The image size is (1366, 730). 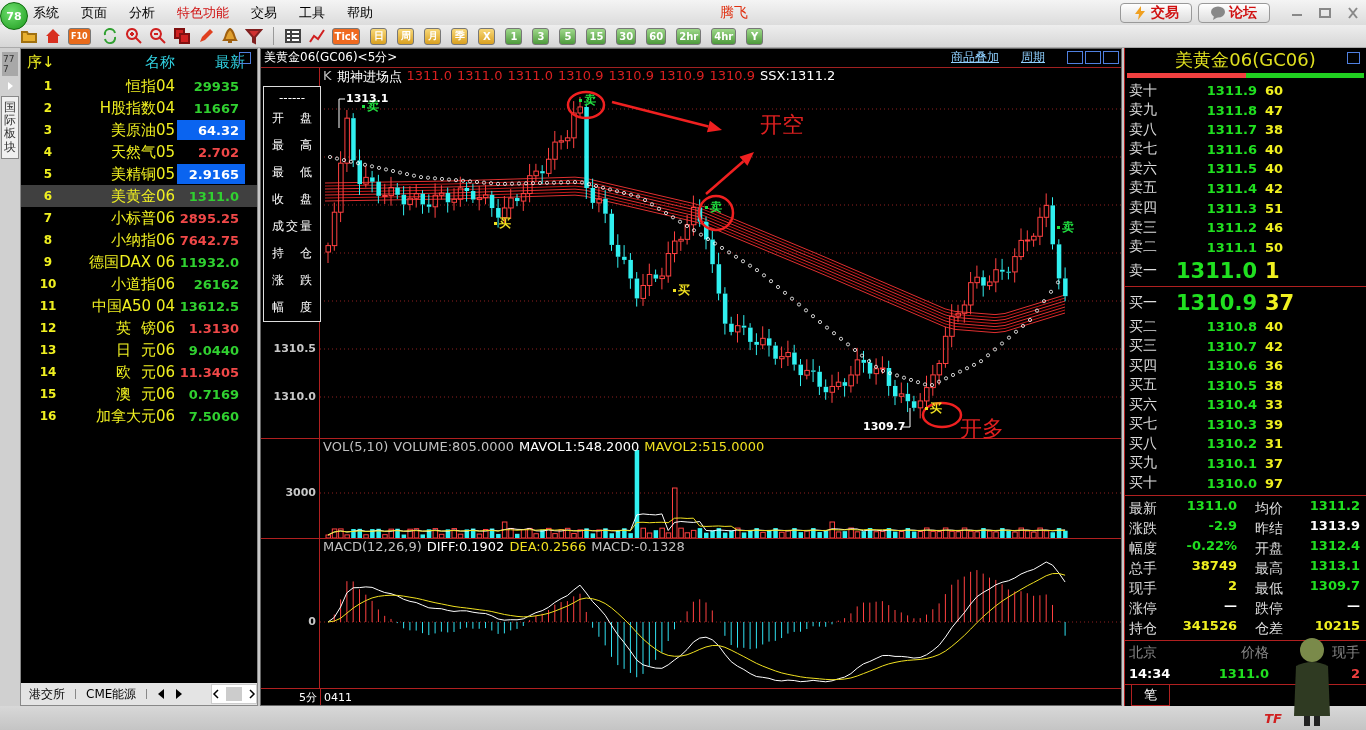 What do you see at coordinates (331, 58) in the screenshot?
I see `chart-title: 美黄金06(GC06)<5分>` at bounding box center [331, 58].